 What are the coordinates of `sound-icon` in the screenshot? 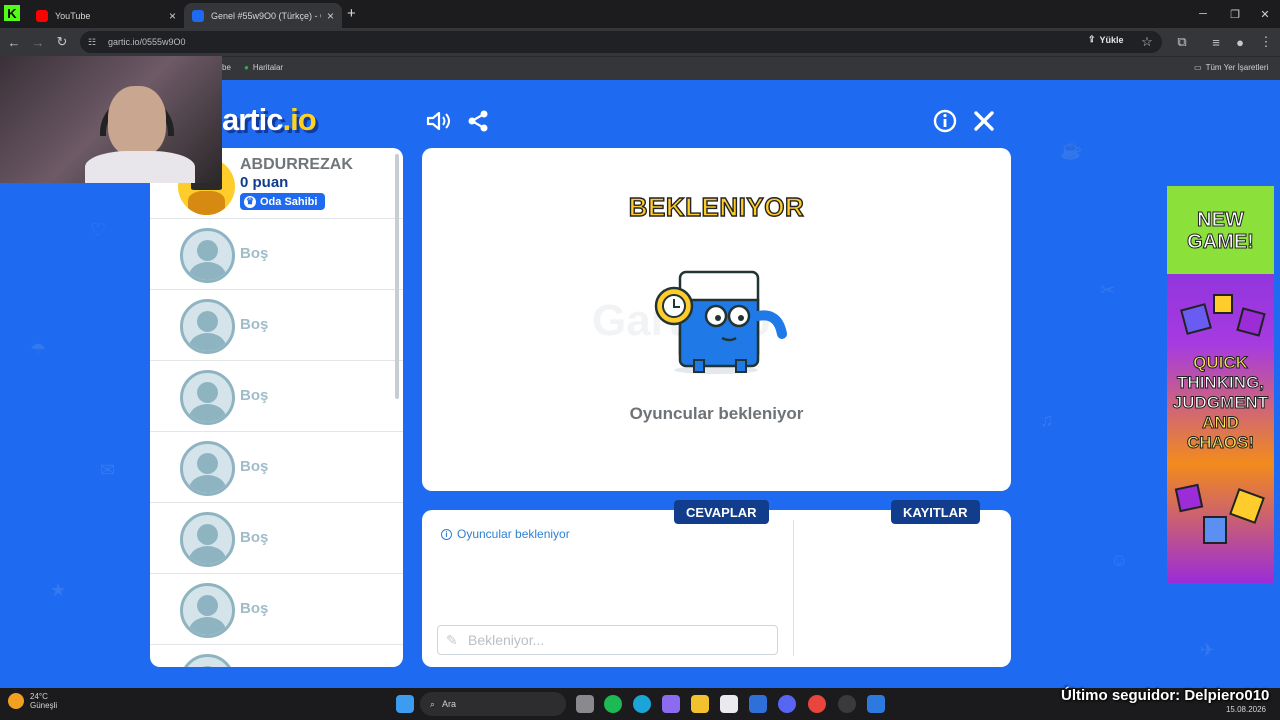 It's located at (438, 121).